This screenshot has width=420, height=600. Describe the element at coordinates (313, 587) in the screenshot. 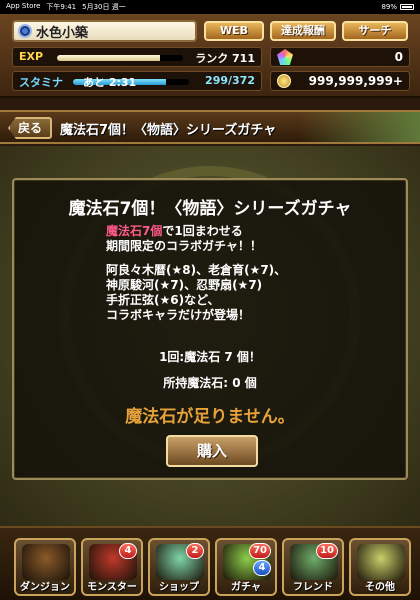

I see `nav-label: フレンド` at that location.